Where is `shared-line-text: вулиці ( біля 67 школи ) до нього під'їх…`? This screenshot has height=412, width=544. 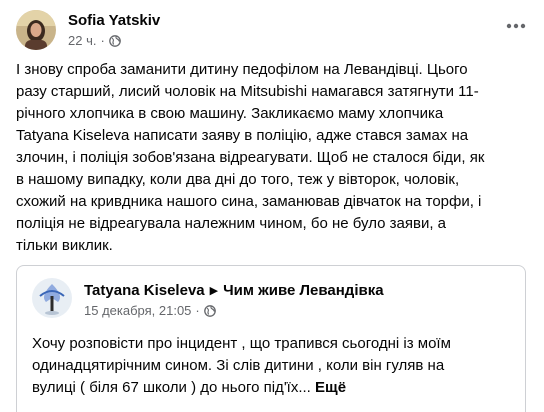
shared-line-text: вулиці ( біля 67 школи ) до нього під'їх… is located at coordinates (171, 387).